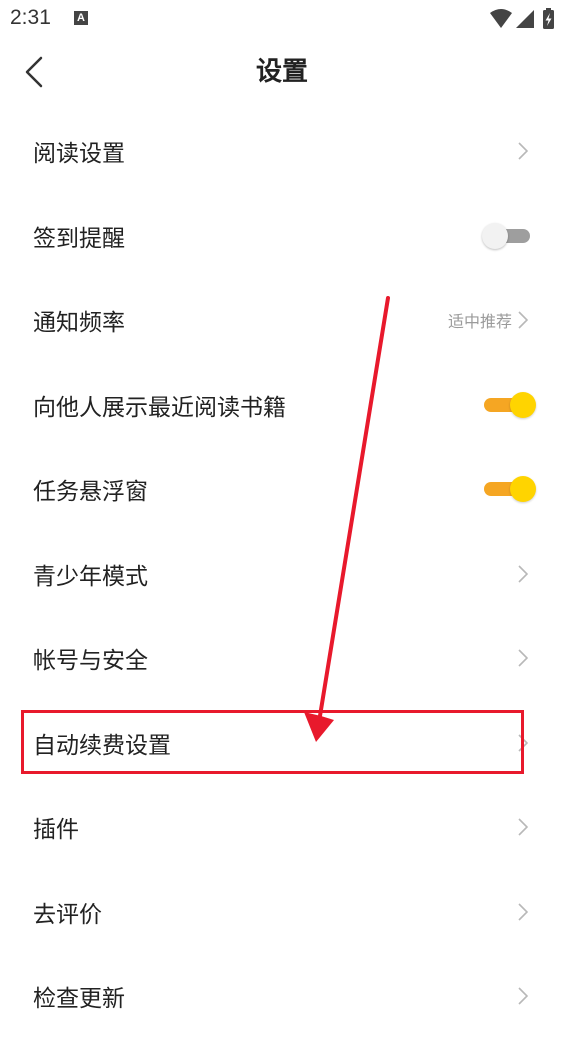 This screenshot has width=564, height=1039. What do you see at coordinates (509, 404) in the screenshot?
I see `show-recent-books-toggle` at bounding box center [509, 404].